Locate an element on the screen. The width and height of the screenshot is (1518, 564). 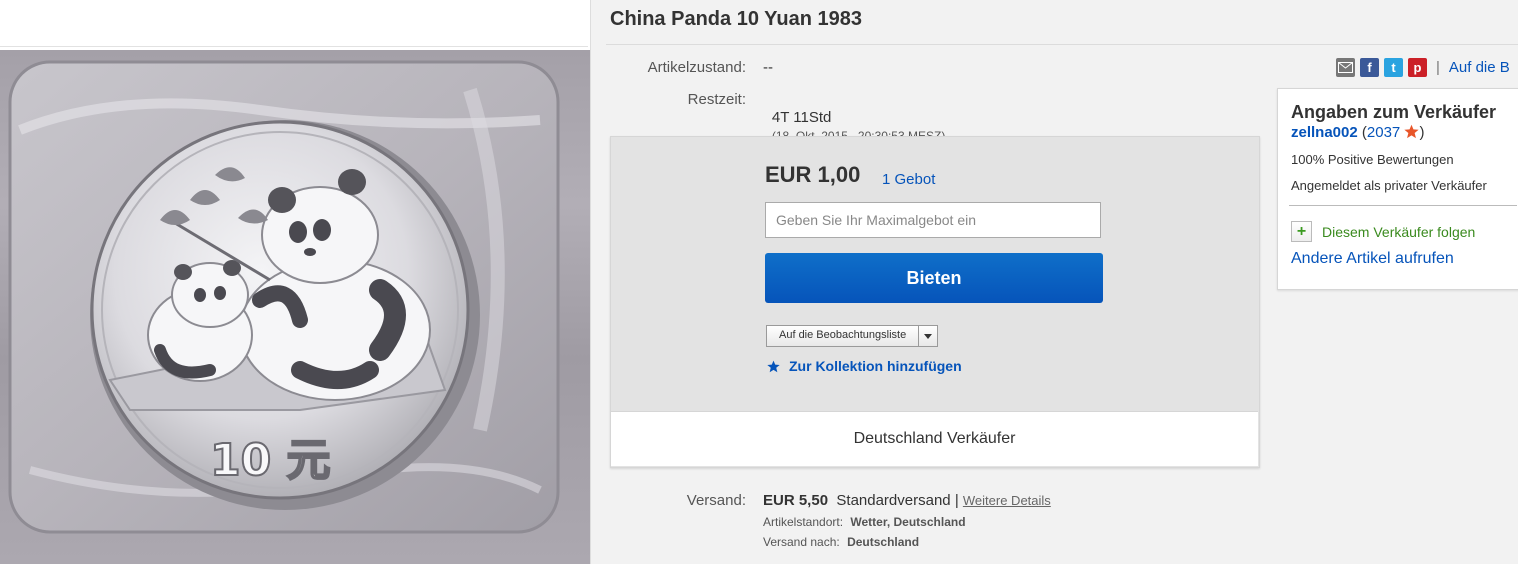
image-thumbnail-strip is located at coordinates (294, 26).